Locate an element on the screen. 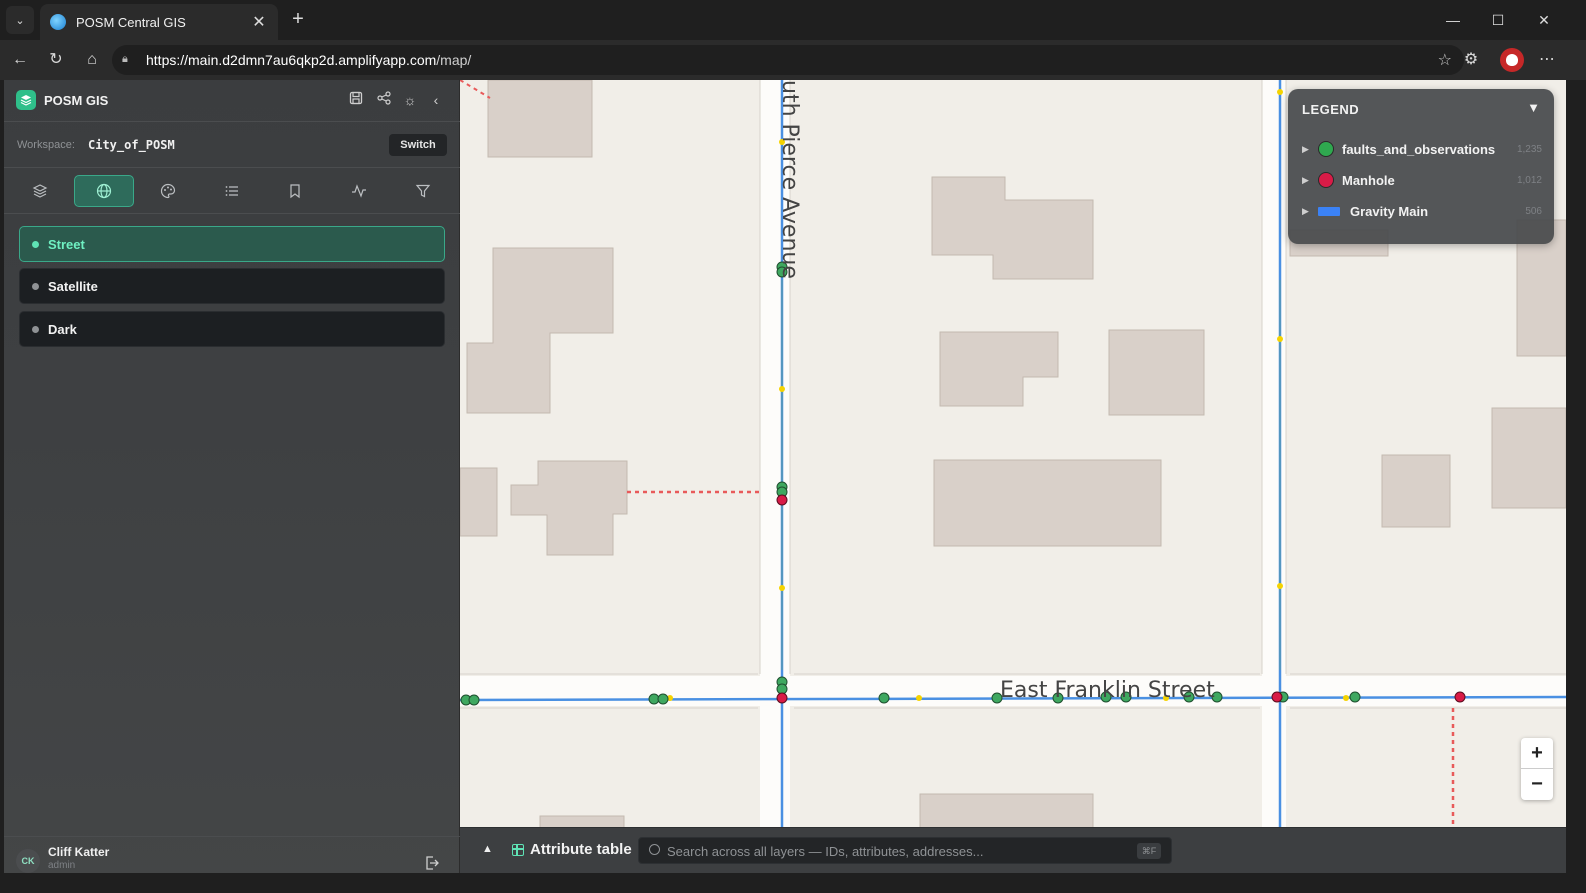  basemap-option-dark: Dark is located at coordinates (232, 329).